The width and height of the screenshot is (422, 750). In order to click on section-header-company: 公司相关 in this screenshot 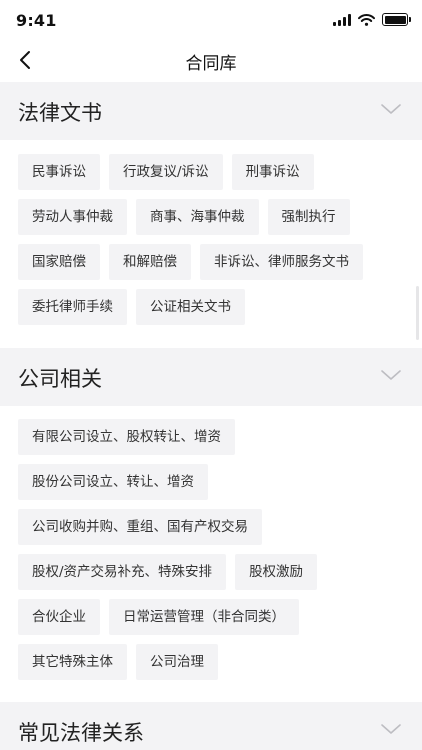, I will do `click(211, 377)`.